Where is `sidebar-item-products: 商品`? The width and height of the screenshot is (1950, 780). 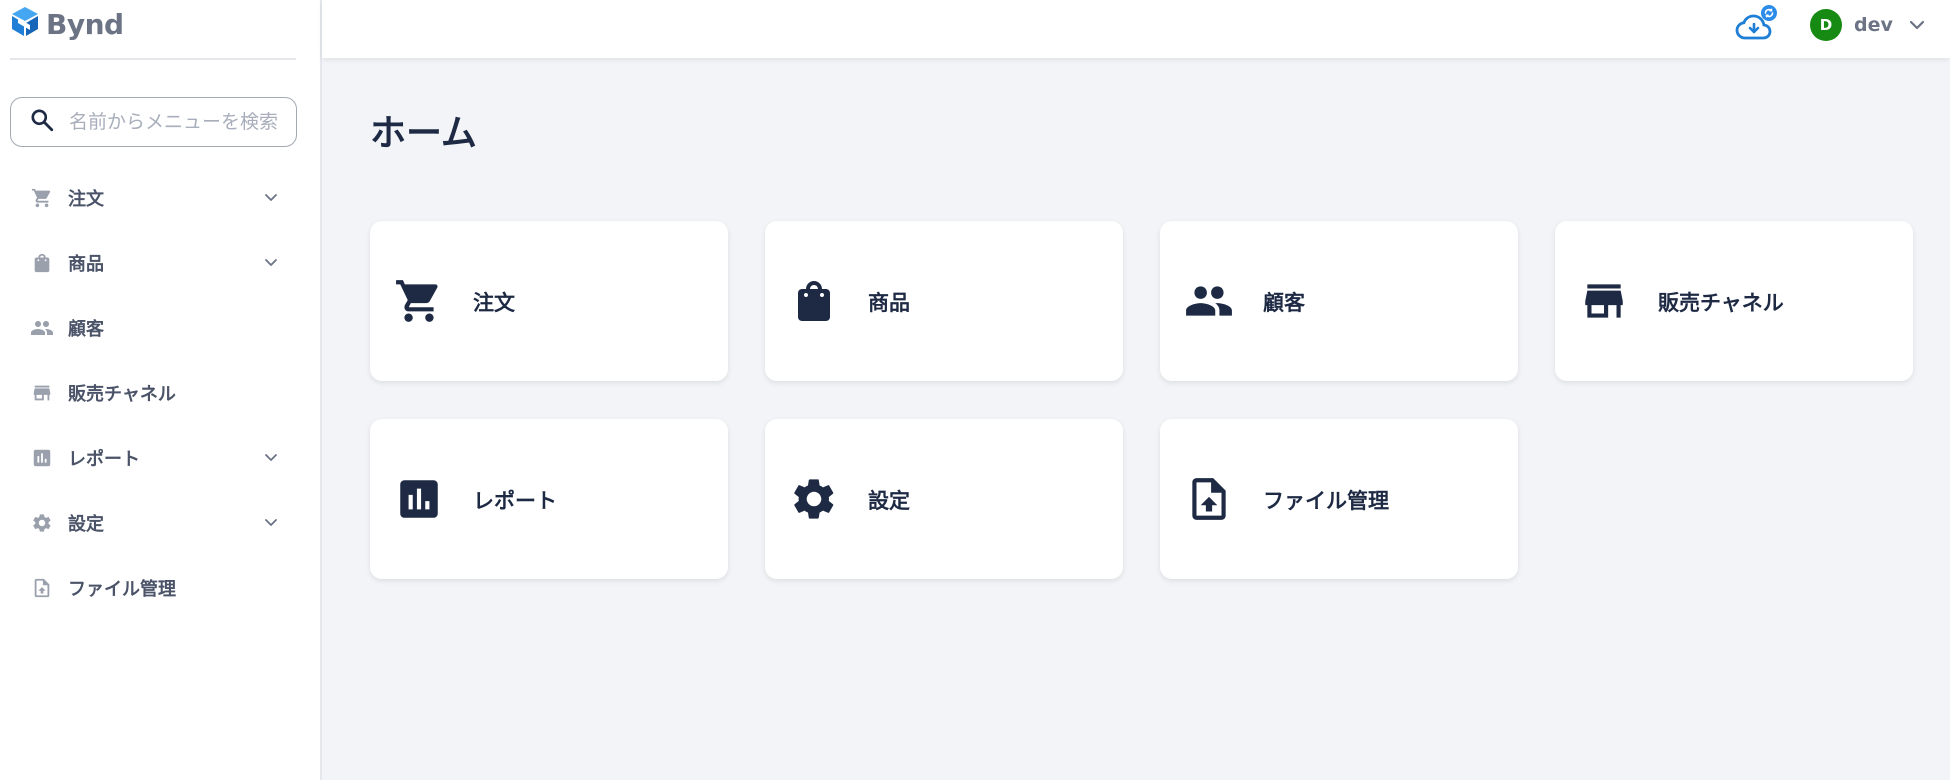
sidebar-item-products: 商品 is located at coordinates (160, 262).